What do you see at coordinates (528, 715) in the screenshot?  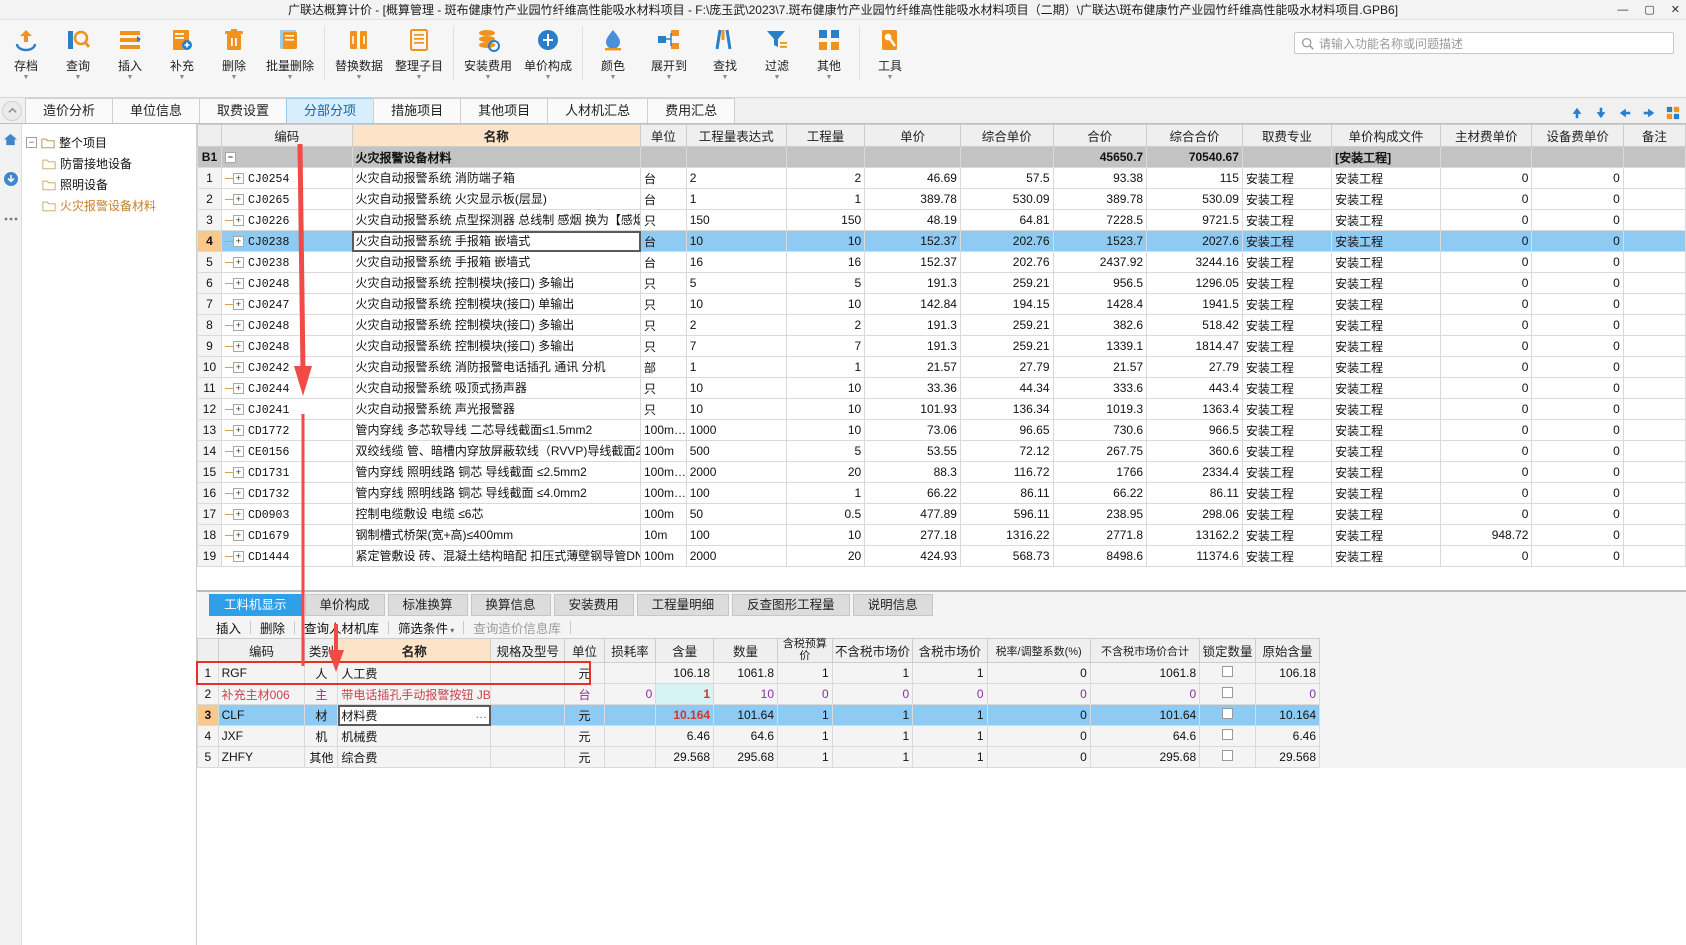 I see `cell-spec-model` at bounding box center [528, 715].